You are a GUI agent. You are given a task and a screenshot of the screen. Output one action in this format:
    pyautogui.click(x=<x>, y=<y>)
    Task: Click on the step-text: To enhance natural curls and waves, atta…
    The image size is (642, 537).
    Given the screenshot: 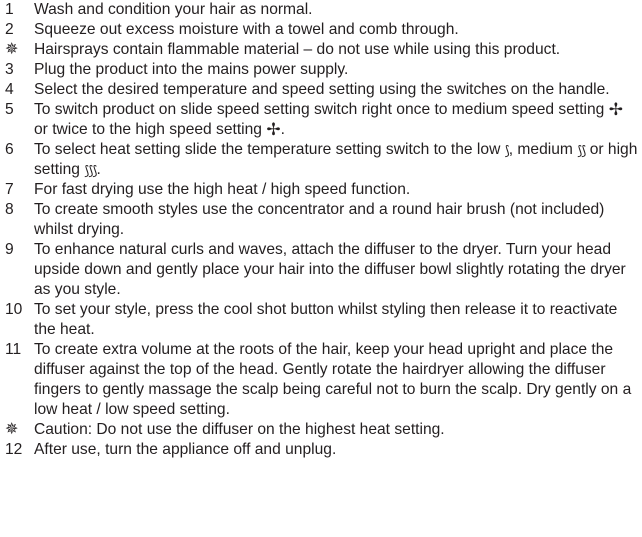 What is the action you would take?
    pyautogui.click(x=336, y=270)
    